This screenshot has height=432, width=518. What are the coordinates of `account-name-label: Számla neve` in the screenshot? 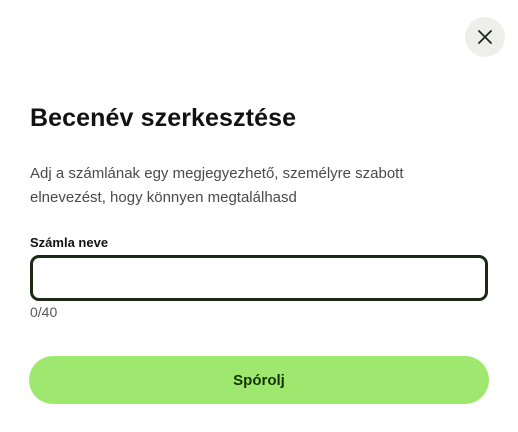 It's located at (69, 242).